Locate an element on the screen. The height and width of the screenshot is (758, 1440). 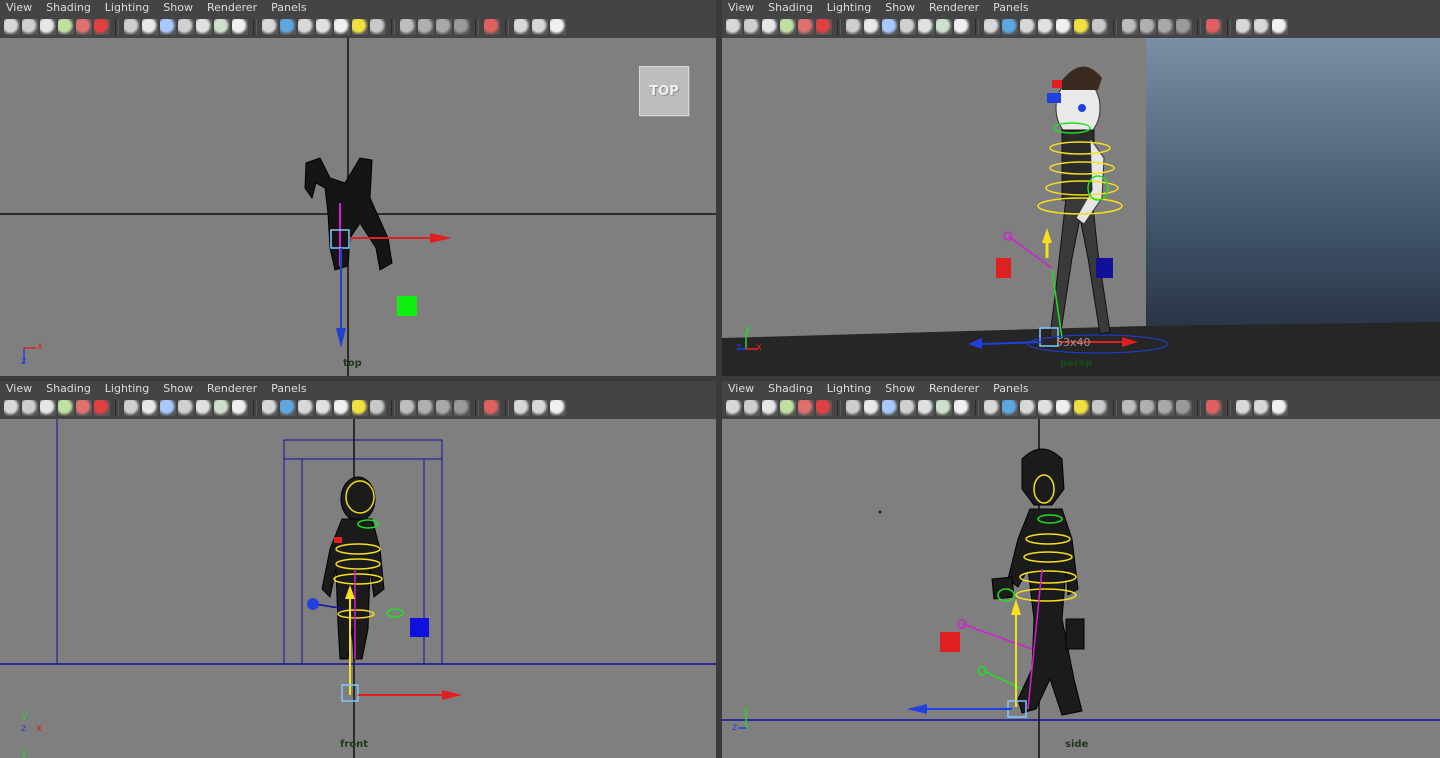
pane-divider-vertical is located at coordinates (719, 379).